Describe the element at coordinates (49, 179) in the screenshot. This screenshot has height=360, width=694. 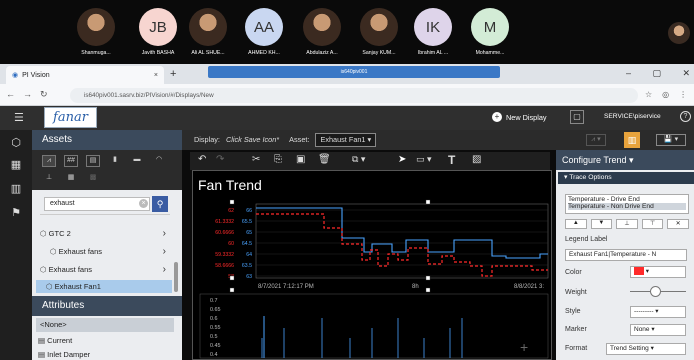
I see `bar-chart-symbol-icon: ⊥` at that location.